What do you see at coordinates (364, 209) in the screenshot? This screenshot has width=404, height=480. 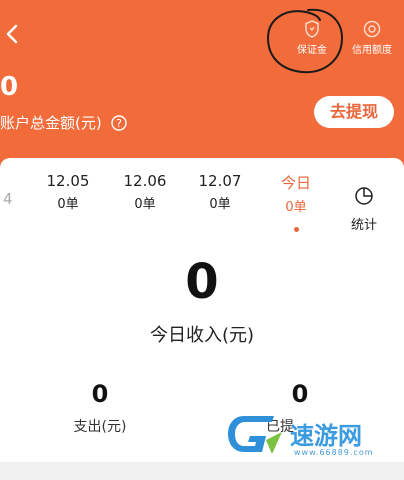 I see `stats-button: 统计` at bounding box center [364, 209].